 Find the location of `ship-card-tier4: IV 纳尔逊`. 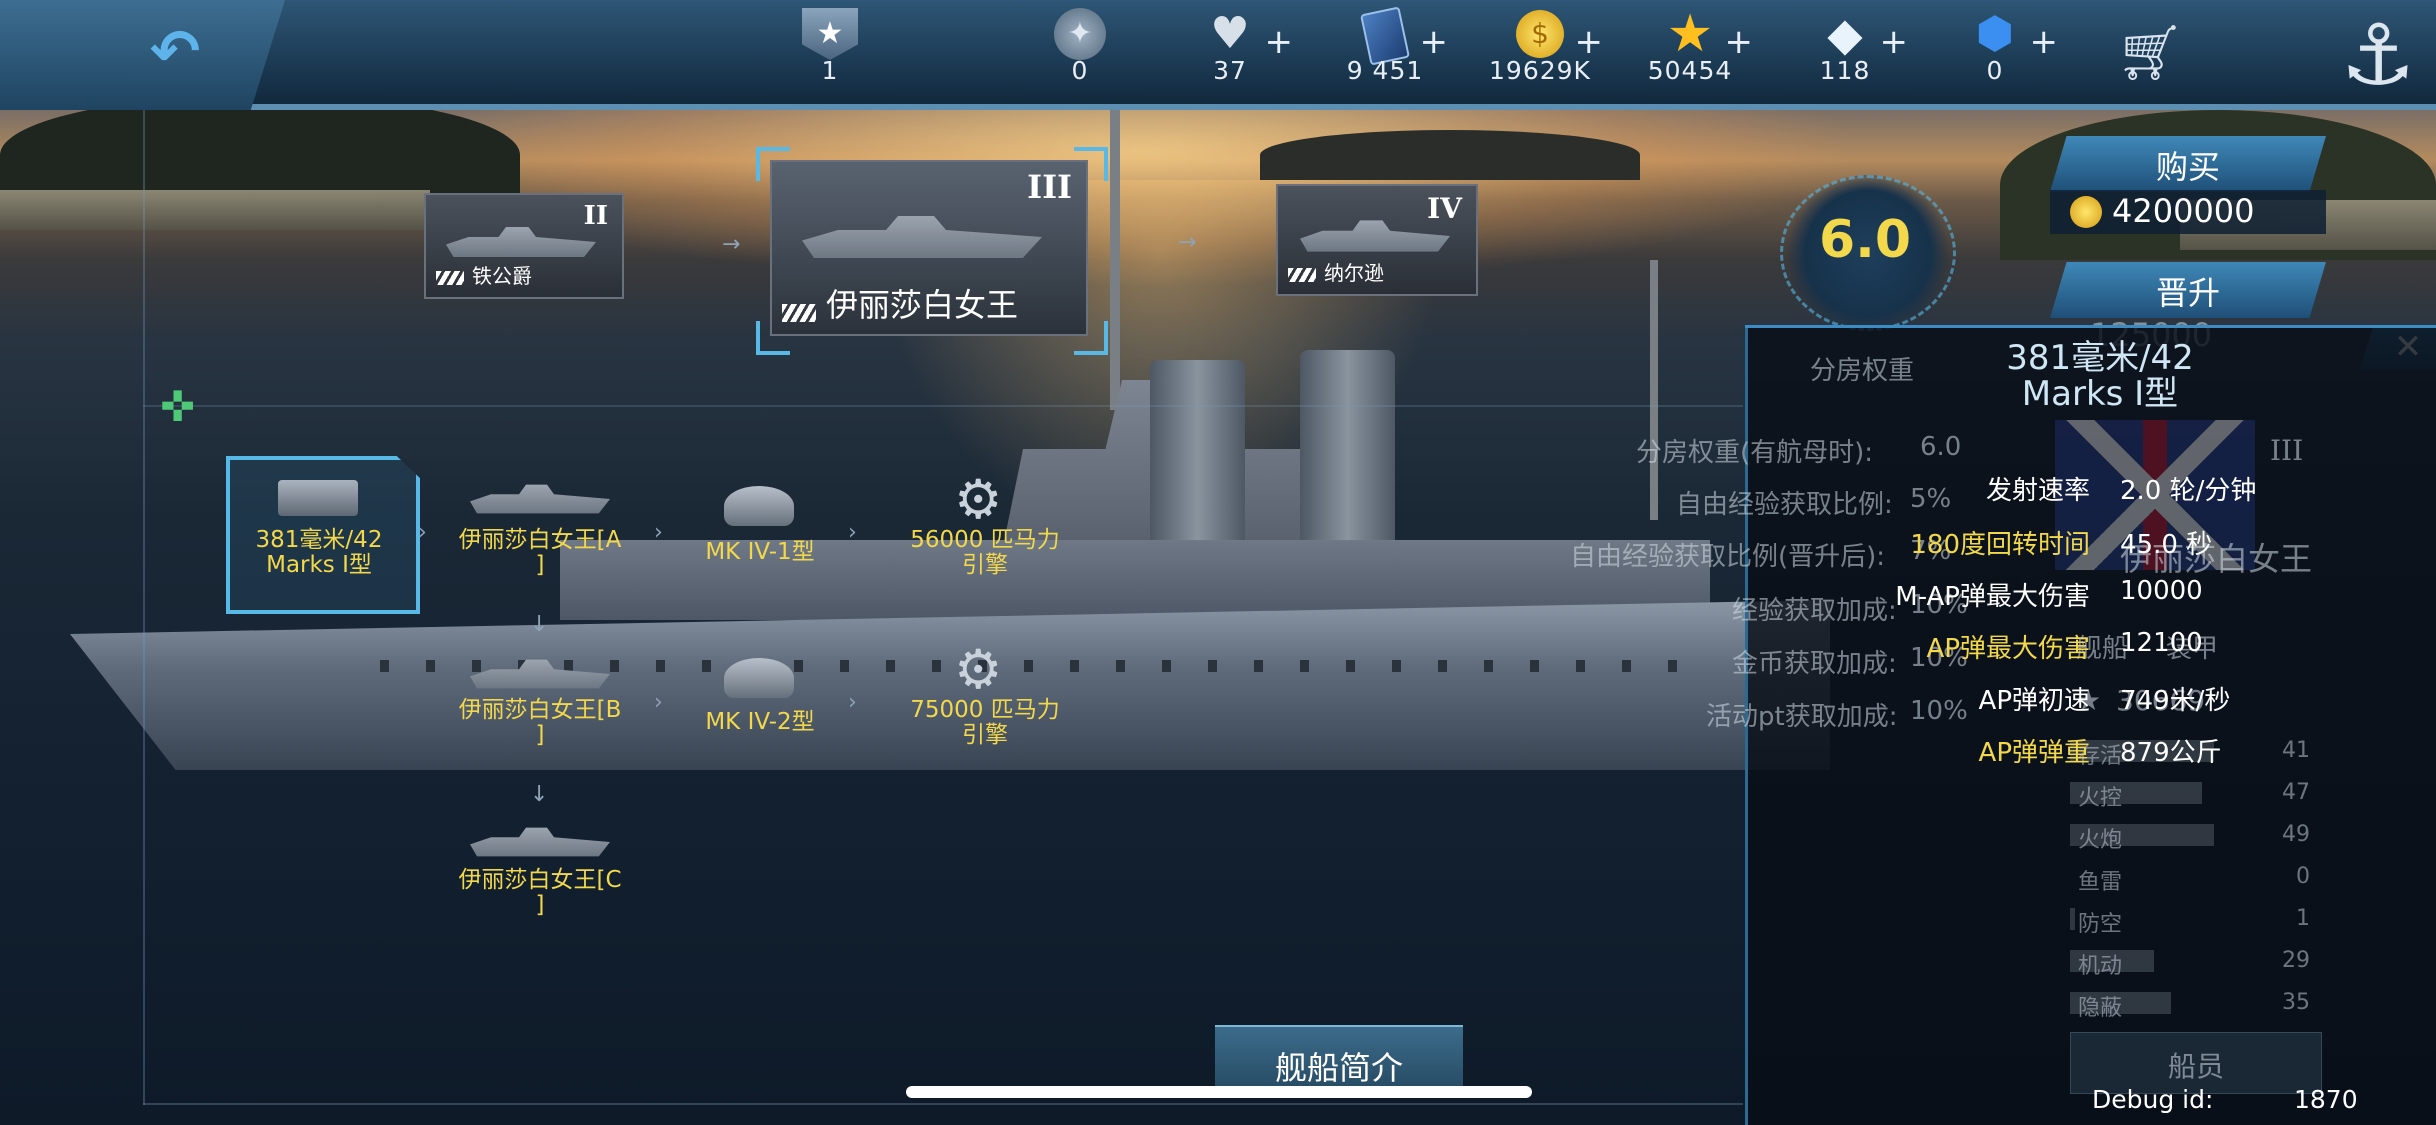

ship-card-tier4: IV 纳尔逊 is located at coordinates (1377, 240).